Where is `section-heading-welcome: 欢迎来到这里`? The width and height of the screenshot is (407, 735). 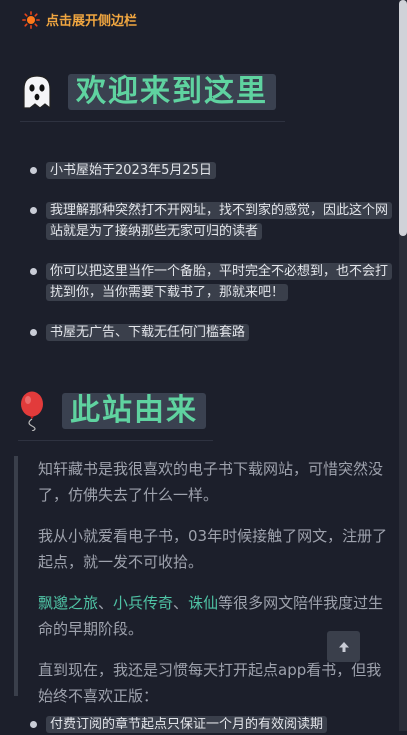 section-heading-welcome: 欢迎来到这里 is located at coordinates (148, 92).